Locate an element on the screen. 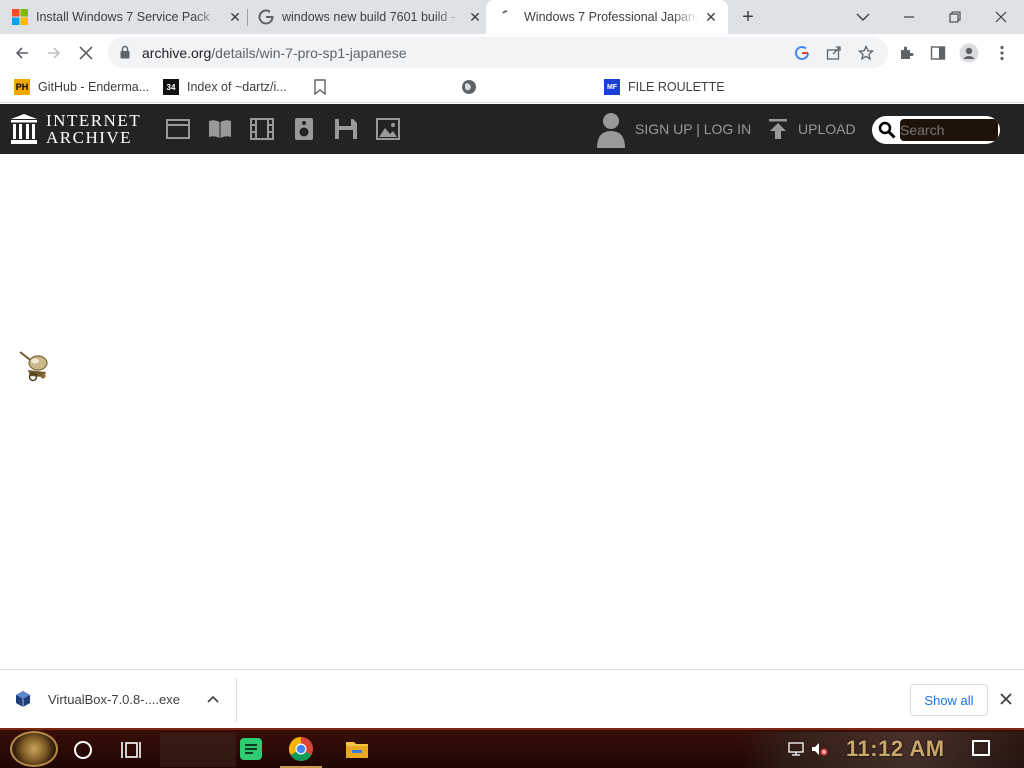  search-icon is located at coordinates (887, 130).